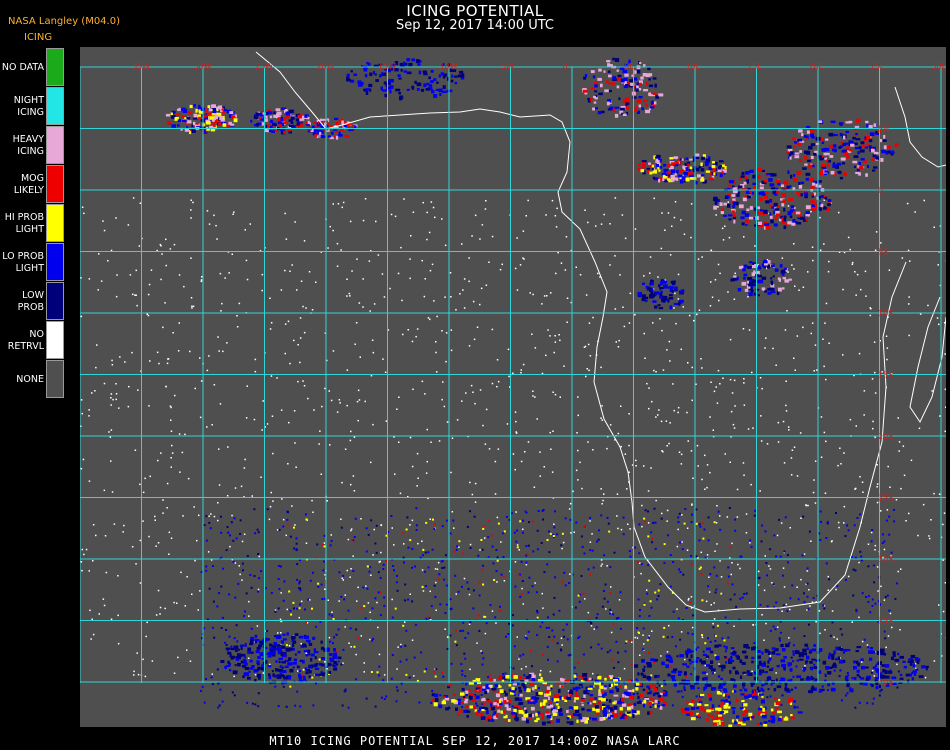 The image size is (950, 750). What do you see at coordinates (141, 66) in the screenshot?
I see `lon-label: 35W` at bounding box center [141, 66].